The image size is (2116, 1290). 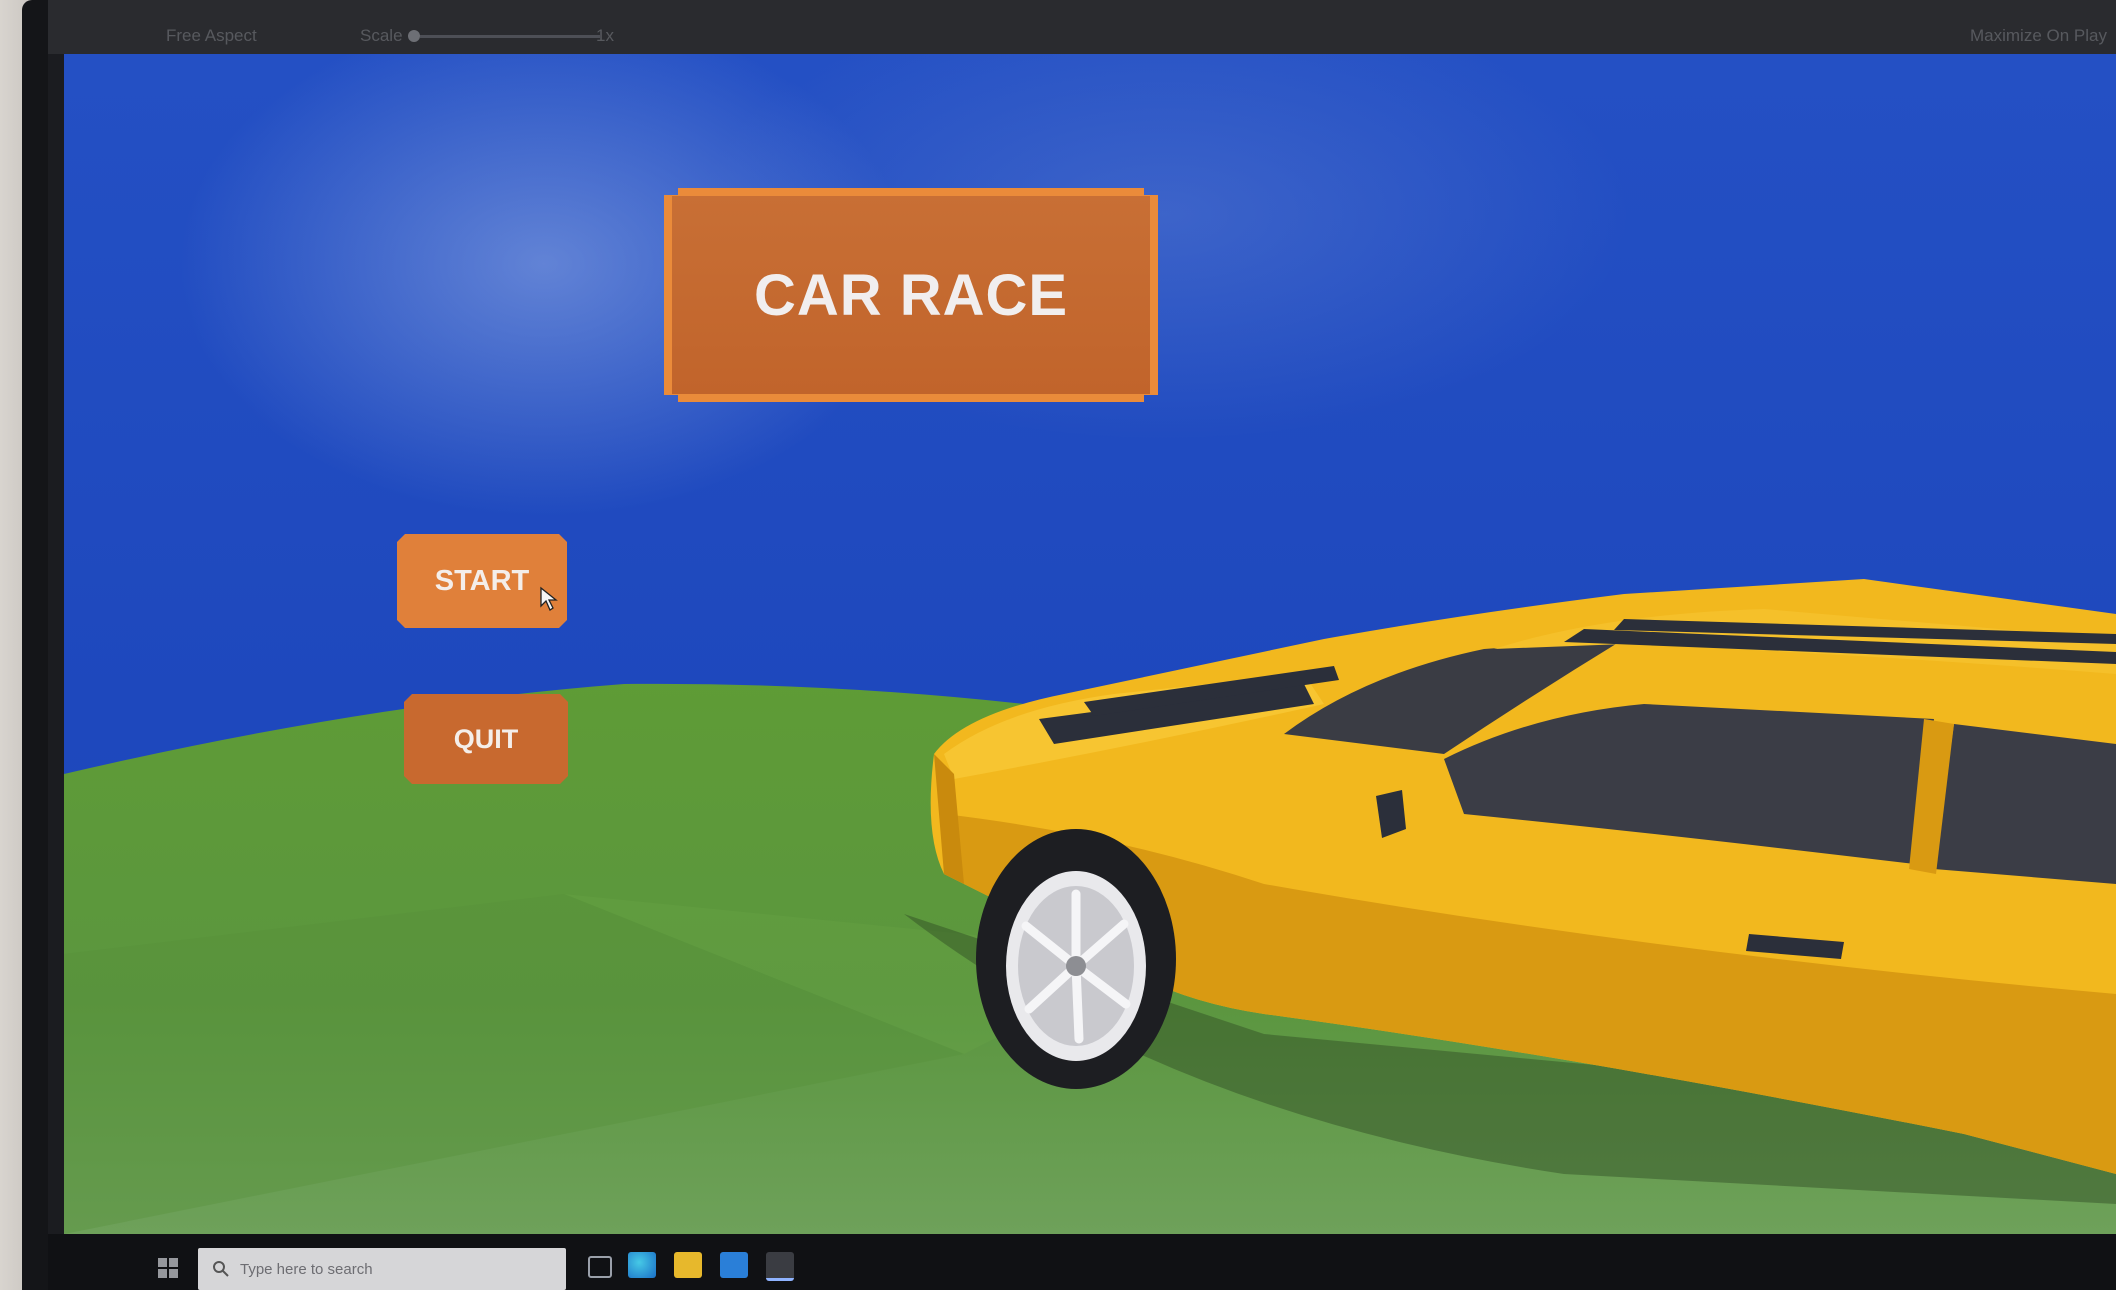 I want to click on scale-value: 1x, so click(x=605, y=35).